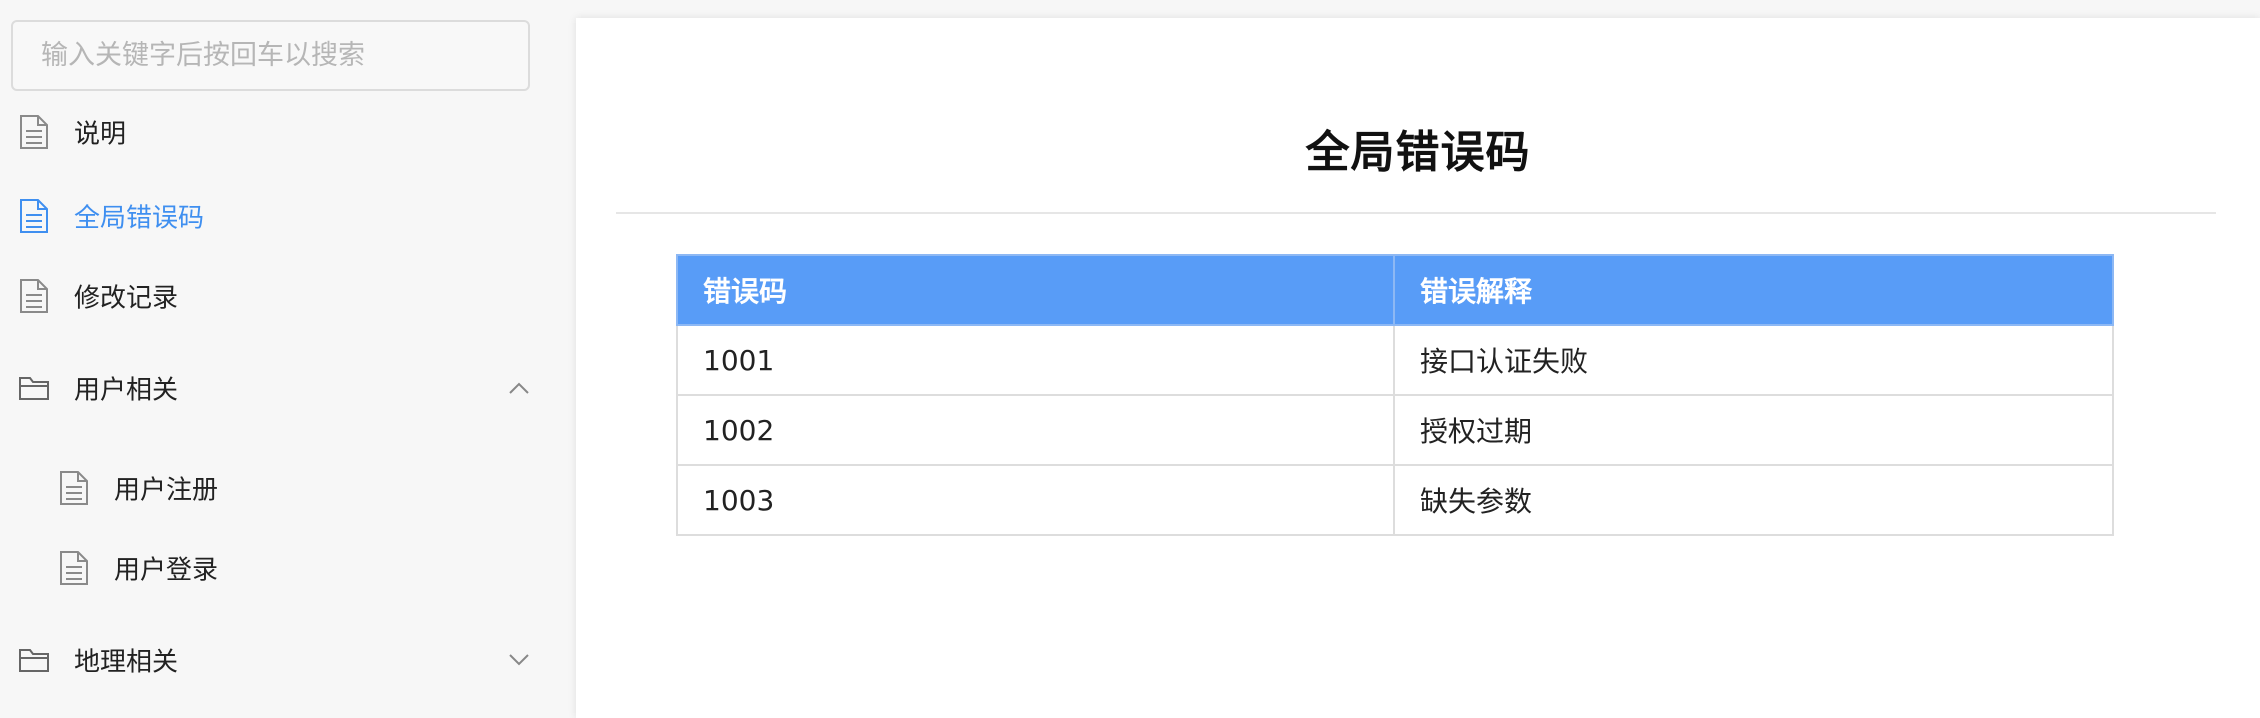  Describe the element at coordinates (278, 216) in the screenshot. I see `sidebar-item-error-codes: 全局错误码` at that location.